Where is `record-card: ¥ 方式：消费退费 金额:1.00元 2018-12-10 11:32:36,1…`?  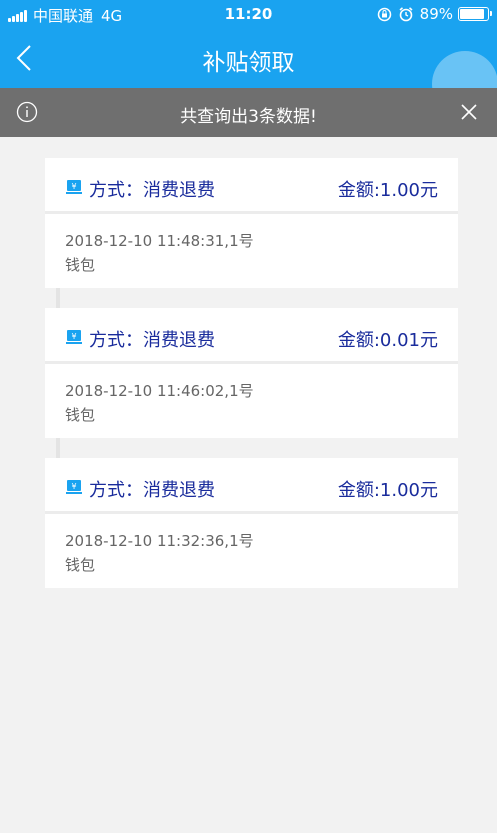
record-card: ¥ 方式：消费退费 金额:1.00元 2018-12-10 11:32:36,1… is located at coordinates (251, 523).